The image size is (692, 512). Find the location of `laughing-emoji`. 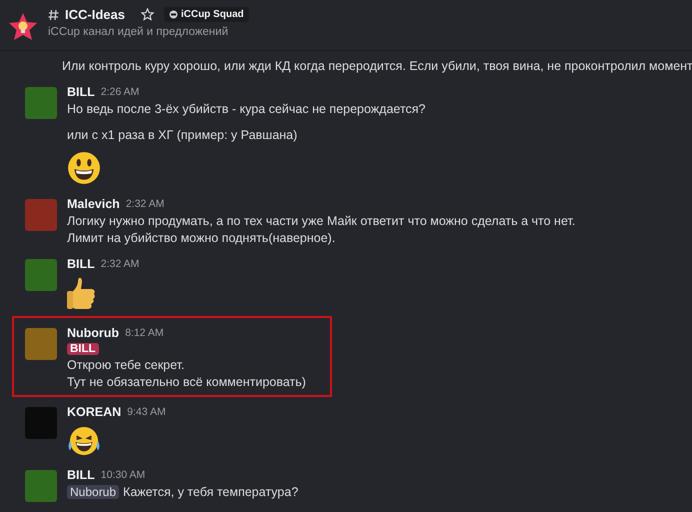

laughing-emoji is located at coordinates (84, 441).